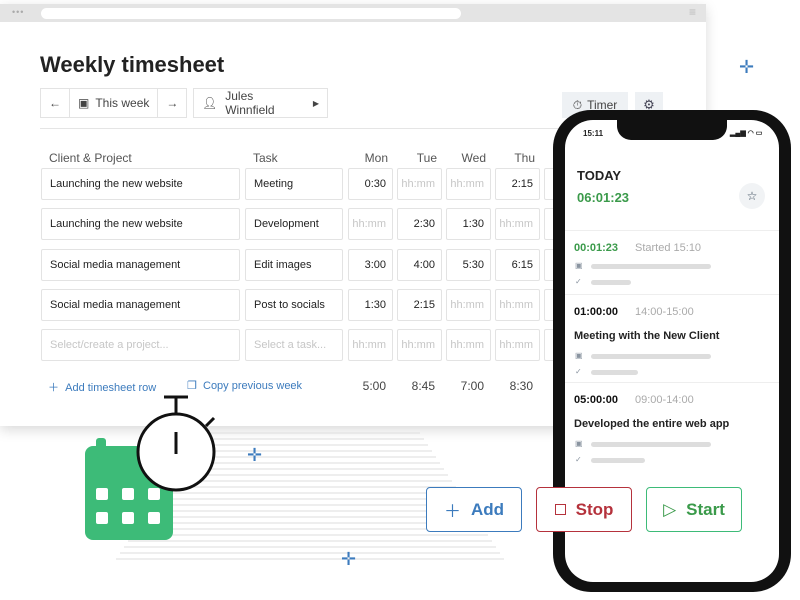 The image size is (800, 600). I want to click on task-select: Post to socials, so click(294, 305).